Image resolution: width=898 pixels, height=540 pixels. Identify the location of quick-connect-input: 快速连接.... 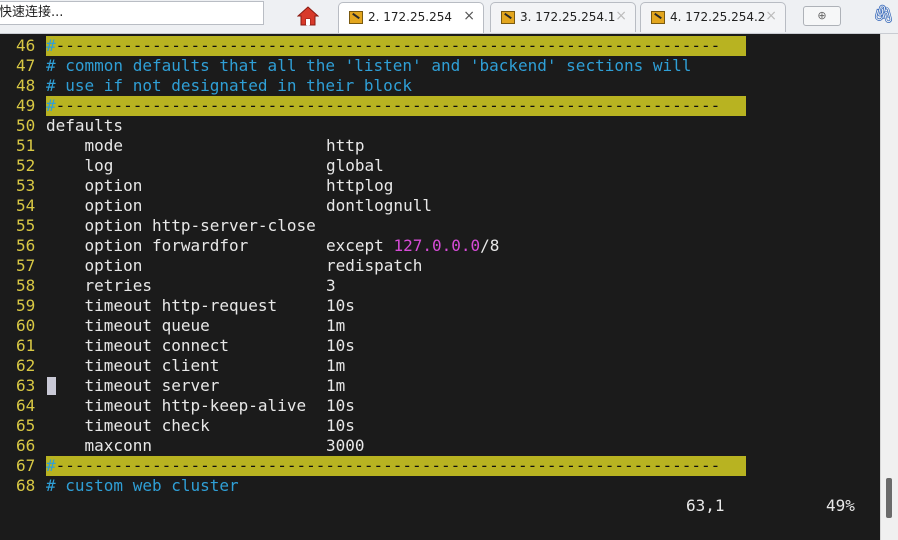
(132, 13).